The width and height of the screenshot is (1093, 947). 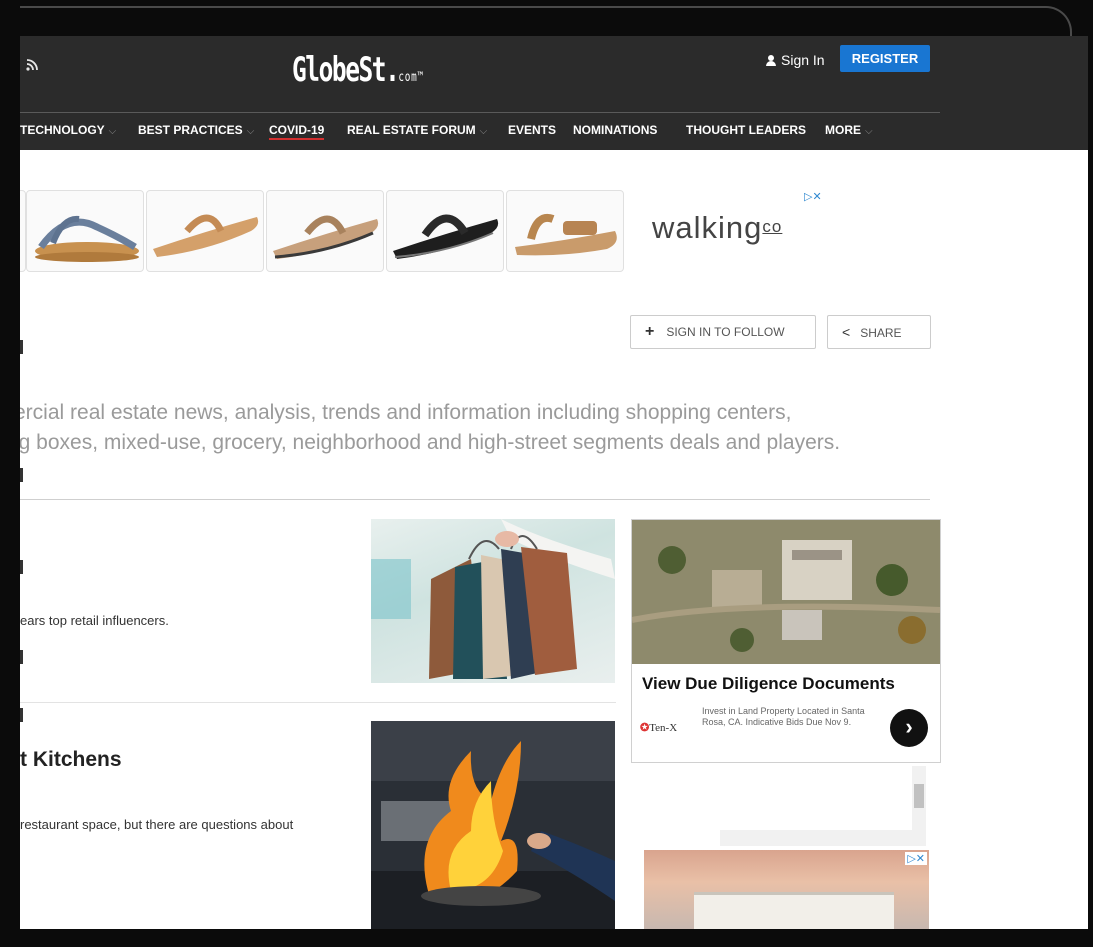 What do you see at coordinates (94, 620) in the screenshot?
I see `article-snippet: ears top retail influencers.` at bounding box center [94, 620].